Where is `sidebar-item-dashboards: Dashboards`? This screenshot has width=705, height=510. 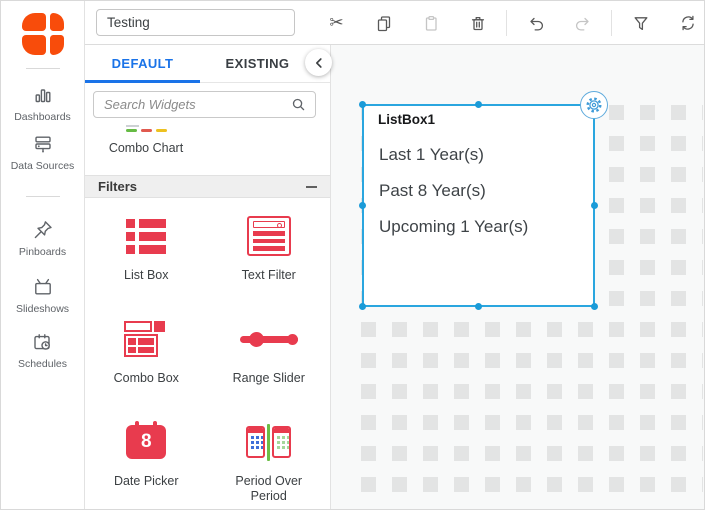 sidebar-item-dashboards: Dashboards is located at coordinates (42, 103).